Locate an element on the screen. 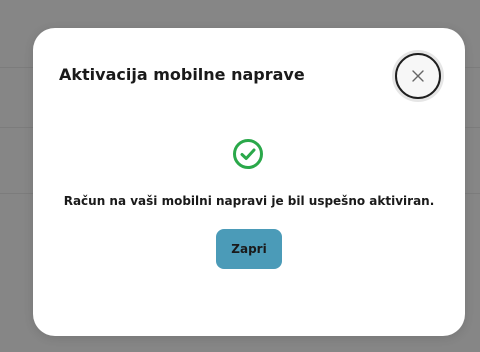  close-icon is located at coordinates (418, 76).